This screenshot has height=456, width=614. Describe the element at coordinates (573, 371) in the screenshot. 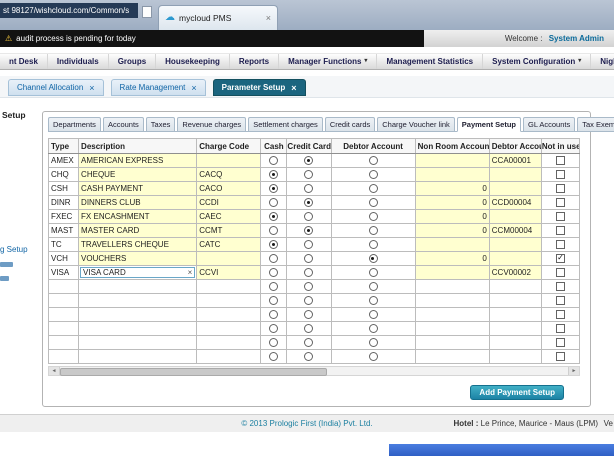

I see `scroll-right-icon: ►` at that location.